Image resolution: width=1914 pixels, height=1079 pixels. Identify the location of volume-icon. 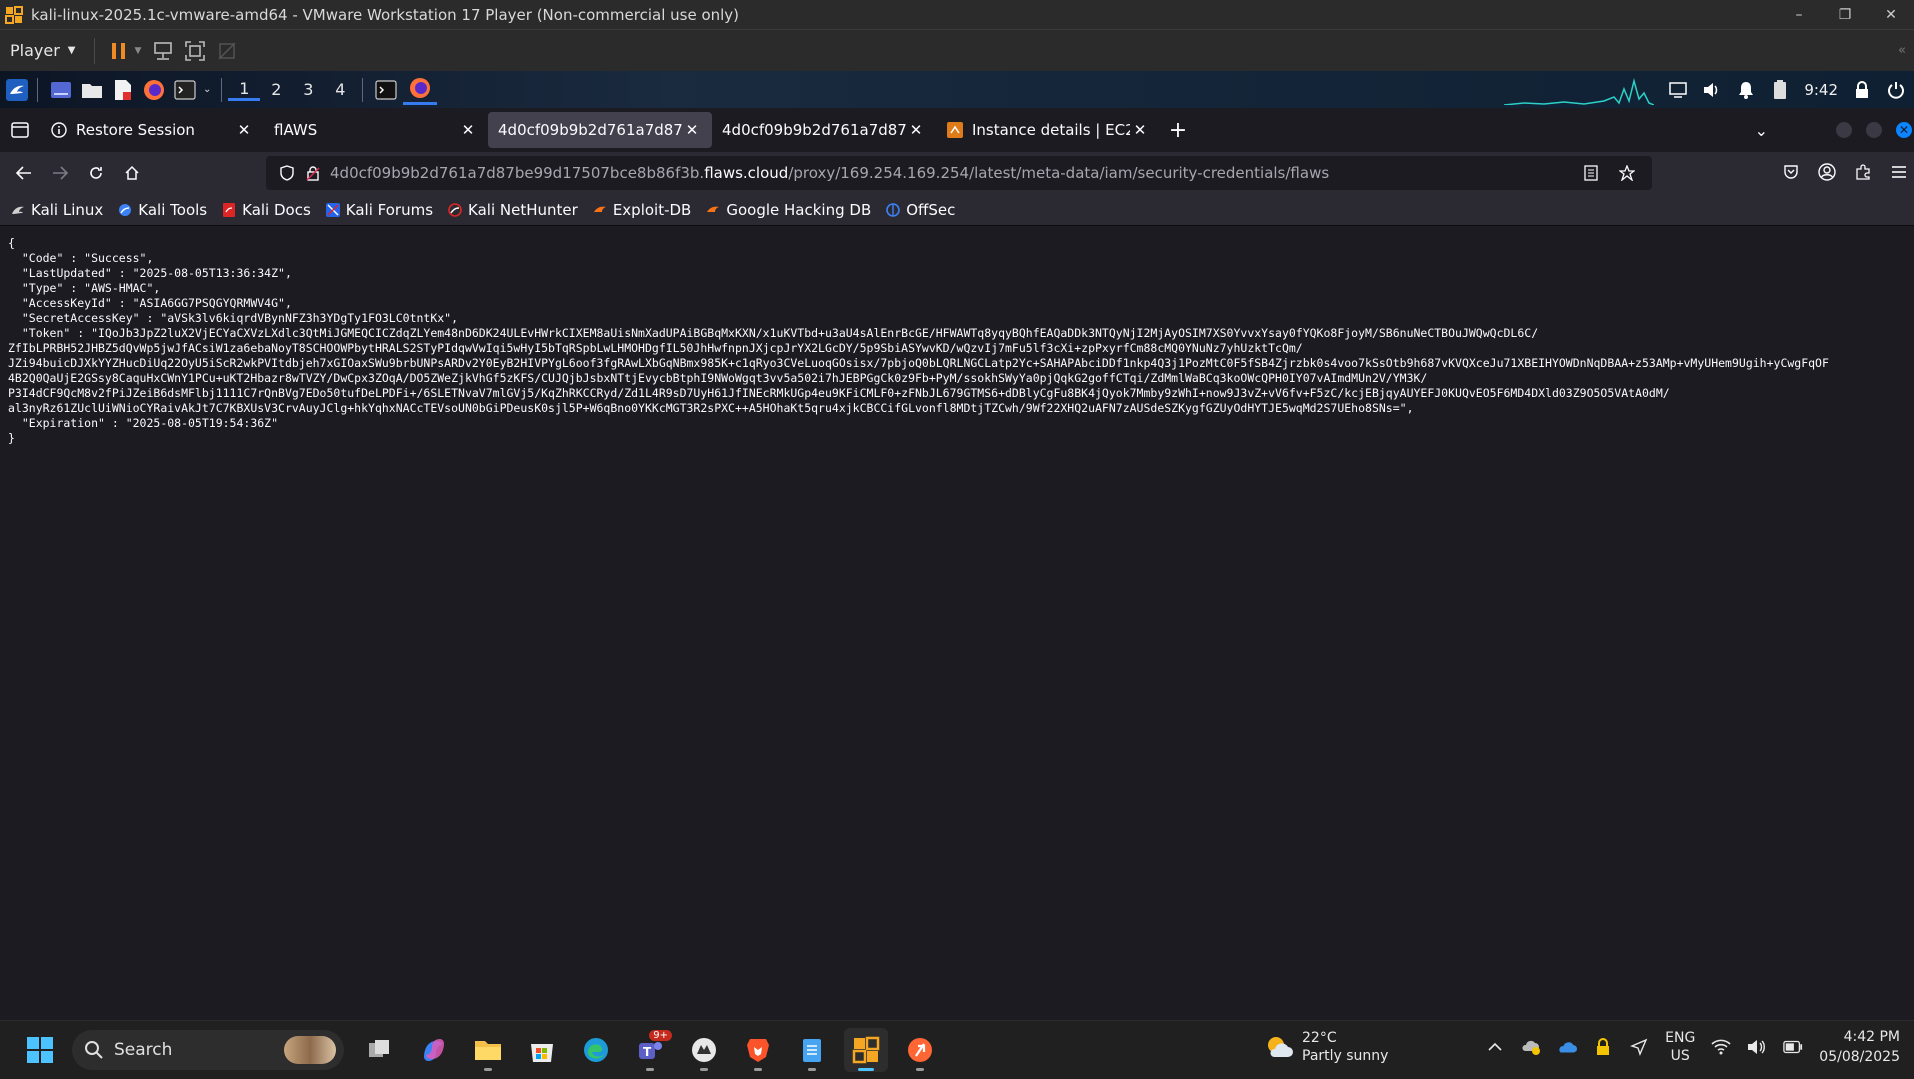
(1712, 90).